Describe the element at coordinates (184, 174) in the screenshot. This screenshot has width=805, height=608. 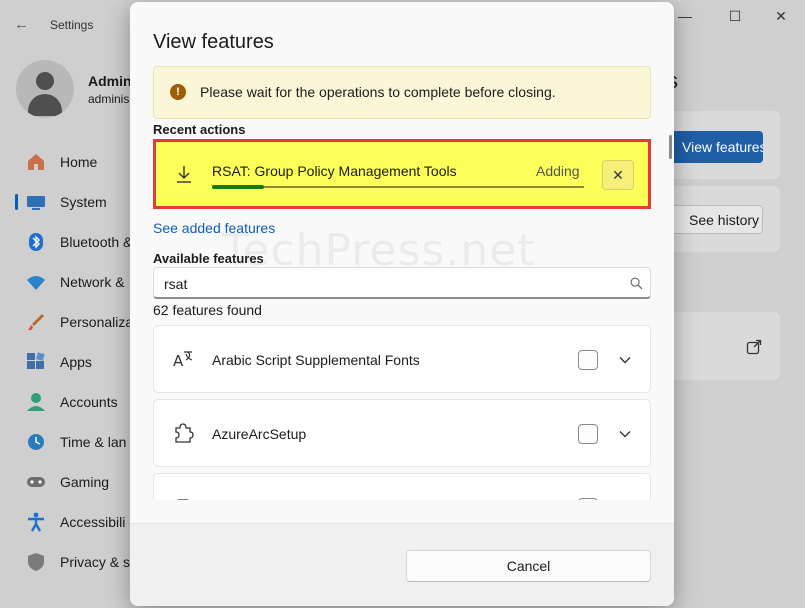
I see `download-icon` at that location.